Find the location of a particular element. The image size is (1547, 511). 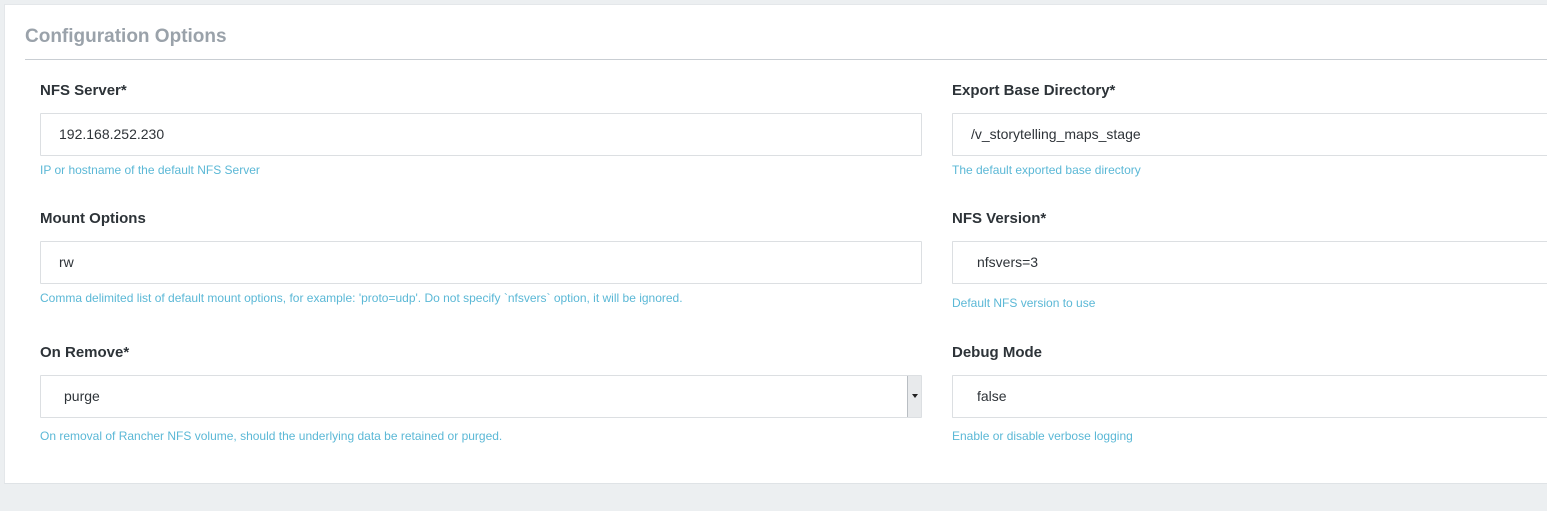

nfs-version-input: nfsvers=3 is located at coordinates (1249, 262).